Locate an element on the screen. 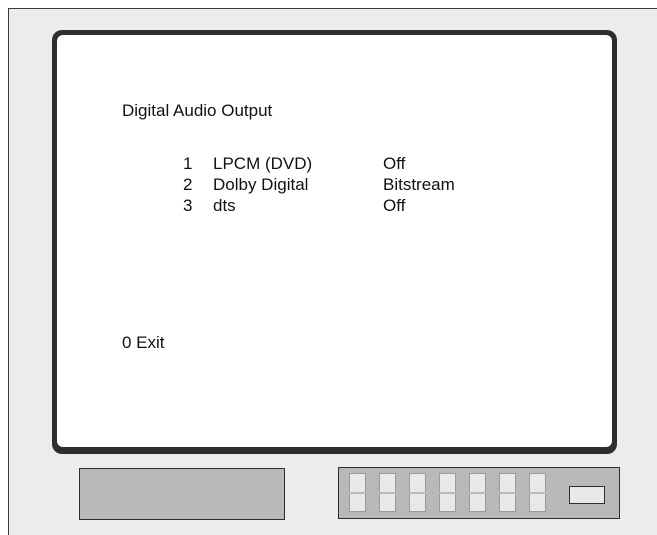 This screenshot has height=535, width=657. menu-item-number: 3 is located at coordinates (188, 205).